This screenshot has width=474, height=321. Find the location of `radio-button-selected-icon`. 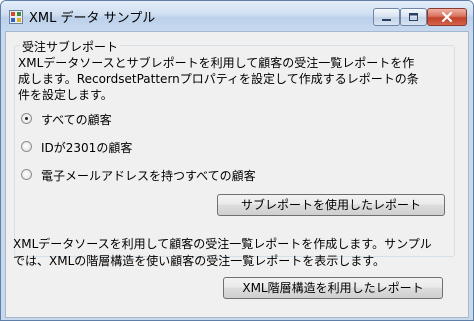

radio-button-selected-icon is located at coordinates (26, 118).